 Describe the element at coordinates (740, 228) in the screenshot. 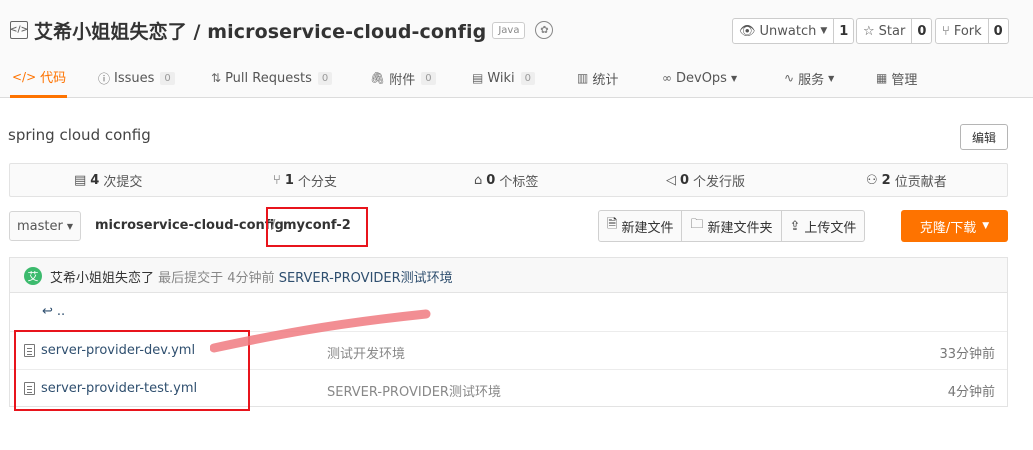

I see `new-folder-label: 新建文件夹` at that location.